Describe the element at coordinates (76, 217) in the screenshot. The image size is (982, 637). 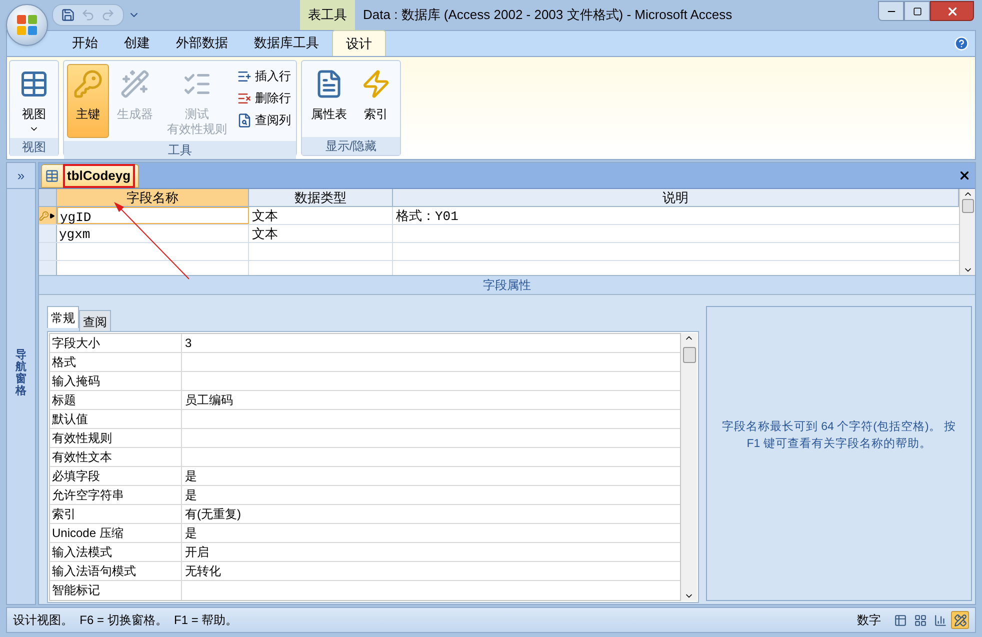
I see `table-cell: ygID` at that location.